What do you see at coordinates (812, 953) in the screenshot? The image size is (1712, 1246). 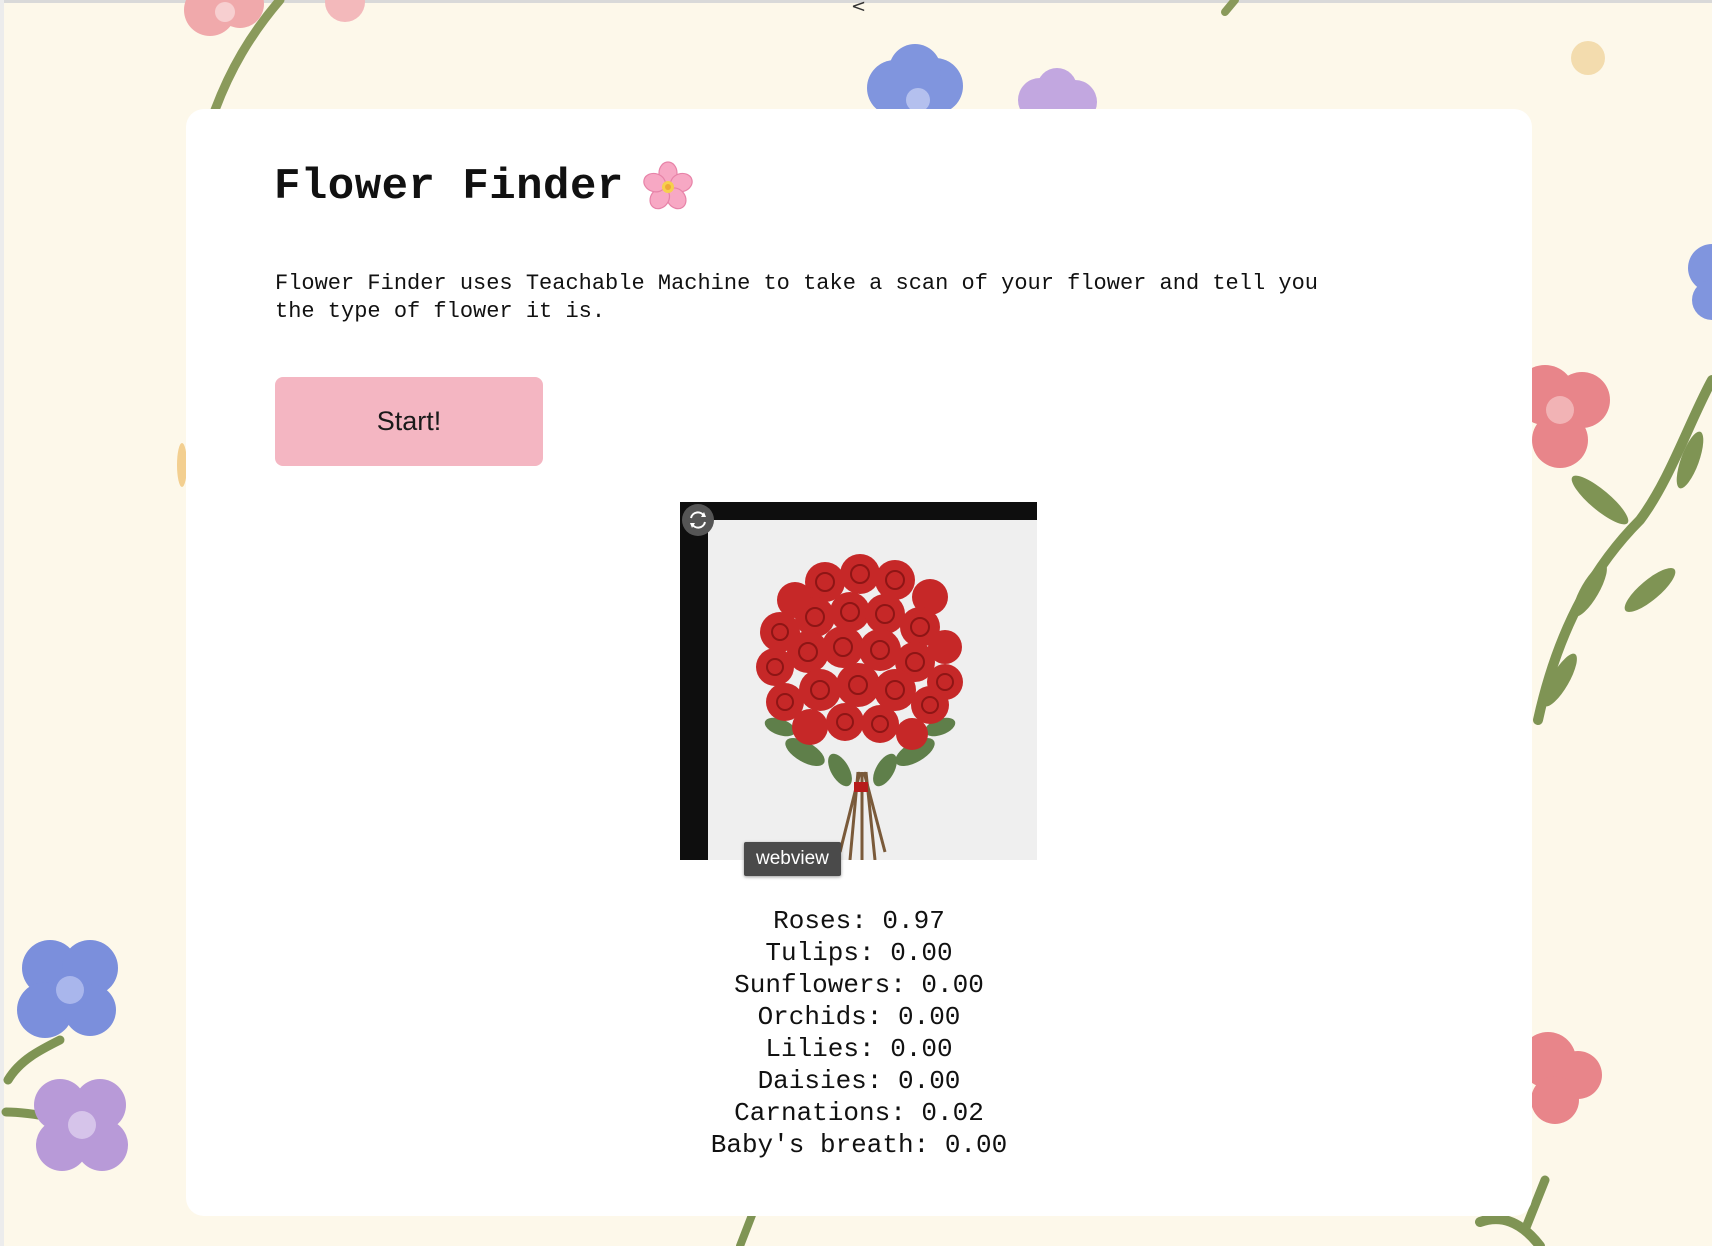 I see `prediction-label: Tulips` at bounding box center [812, 953].